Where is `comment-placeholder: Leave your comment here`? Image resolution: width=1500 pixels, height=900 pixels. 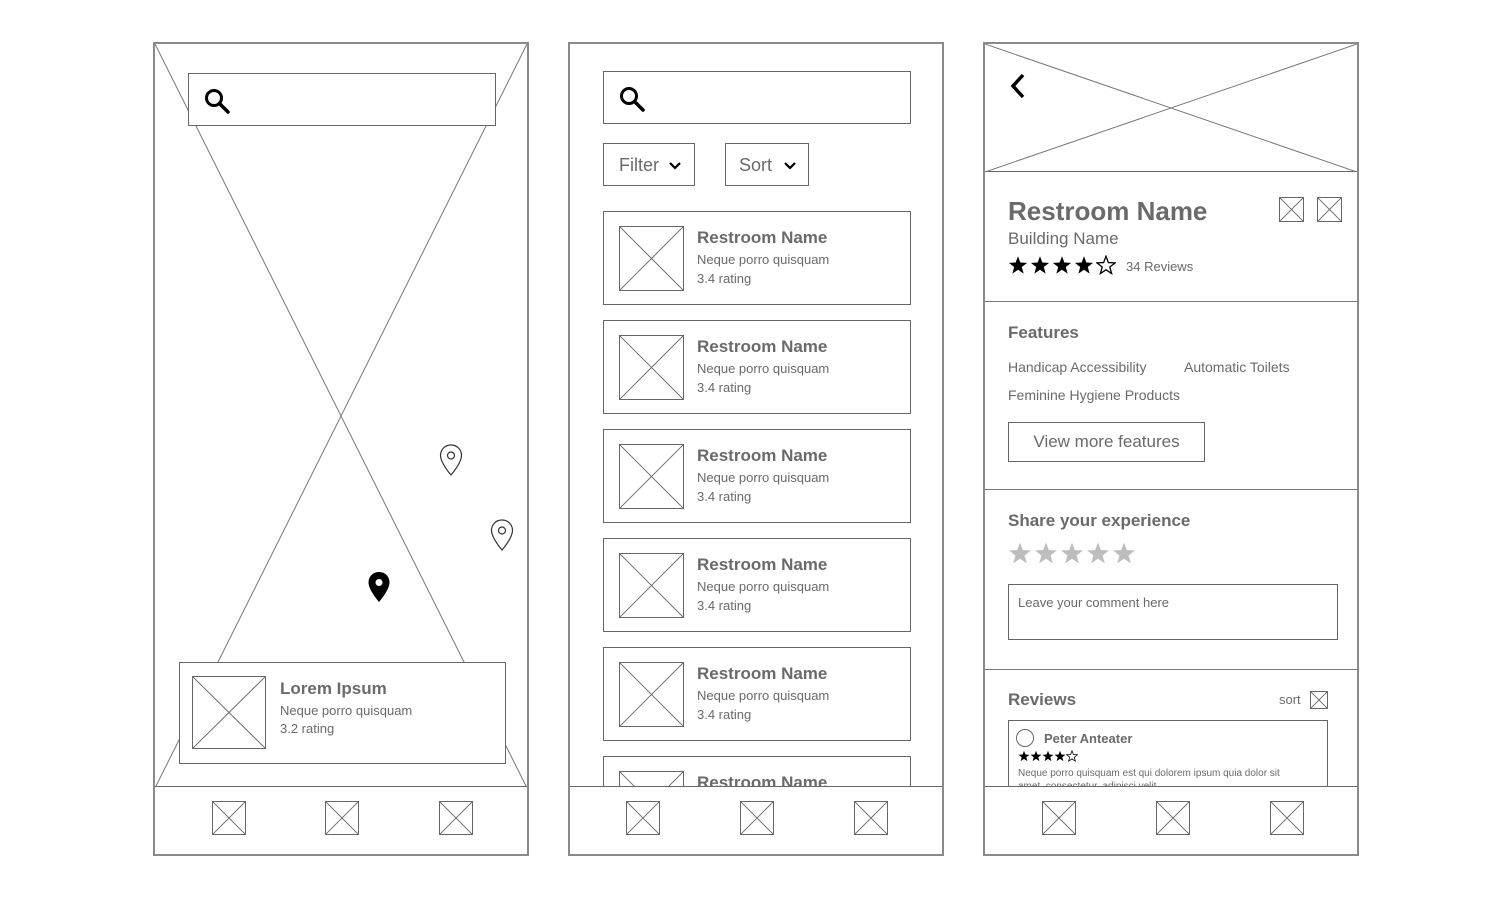
comment-placeholder: Leave your comment here is located at coordinates (1094, 602).